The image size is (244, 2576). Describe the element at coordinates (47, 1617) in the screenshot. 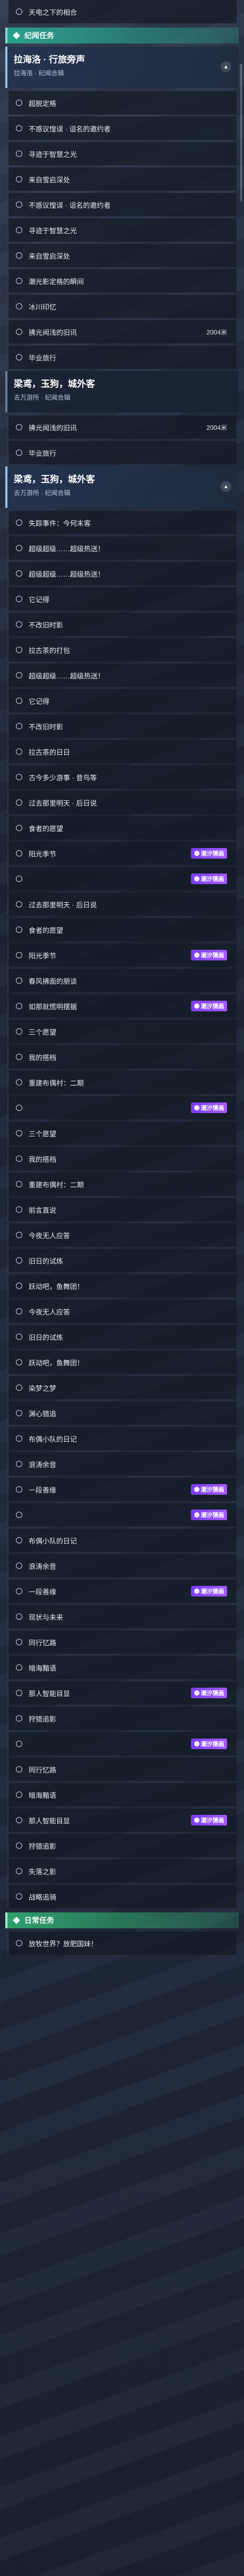

I see `step-label: 现状与未来` at that location.